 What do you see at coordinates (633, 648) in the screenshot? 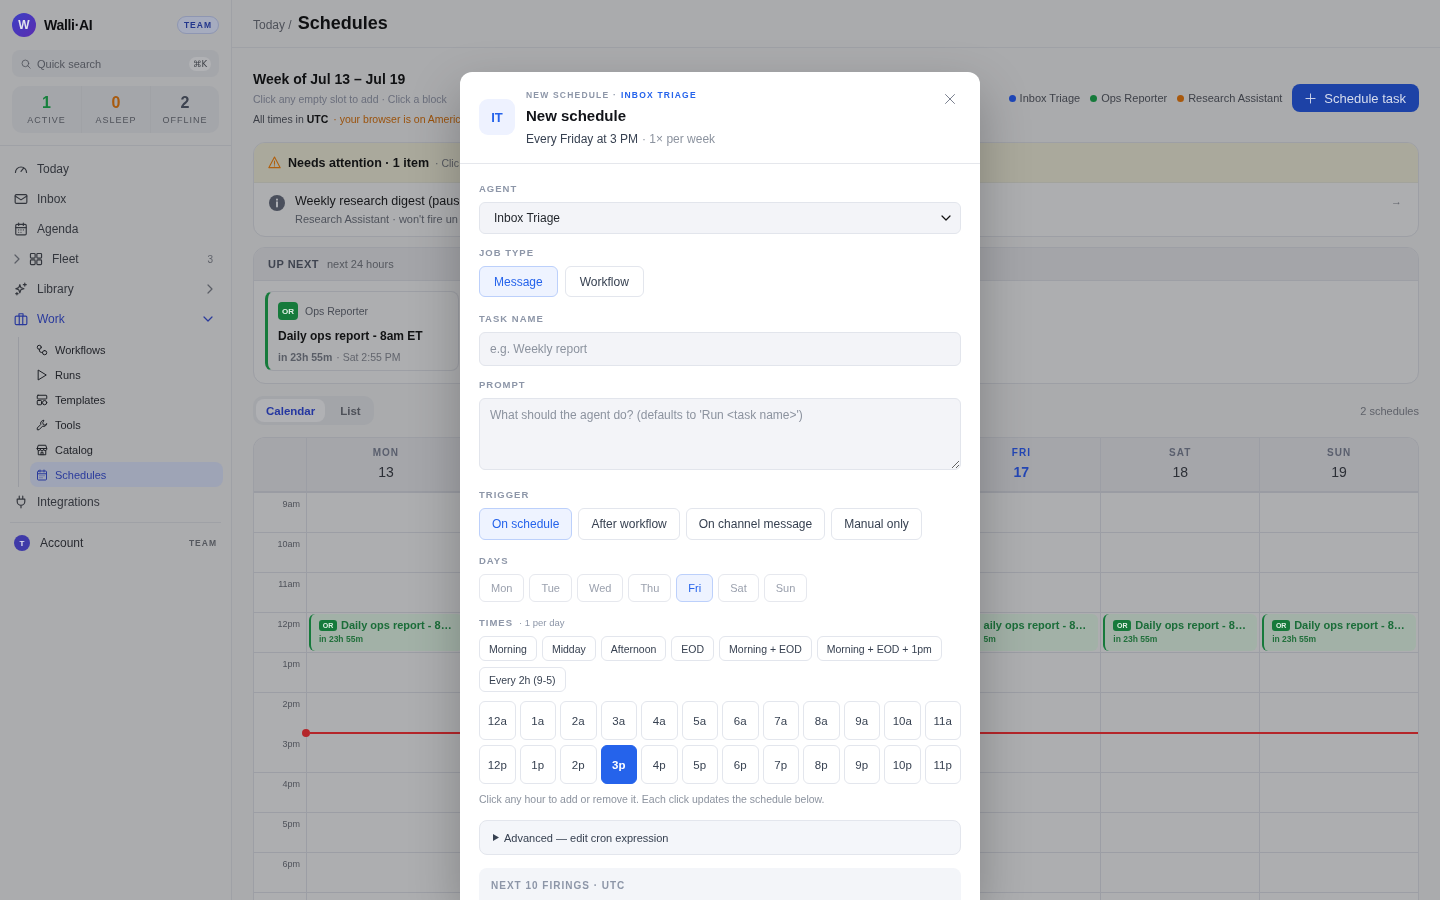
I see `time-preset: Afternoon` at bounding box center [633, 648].